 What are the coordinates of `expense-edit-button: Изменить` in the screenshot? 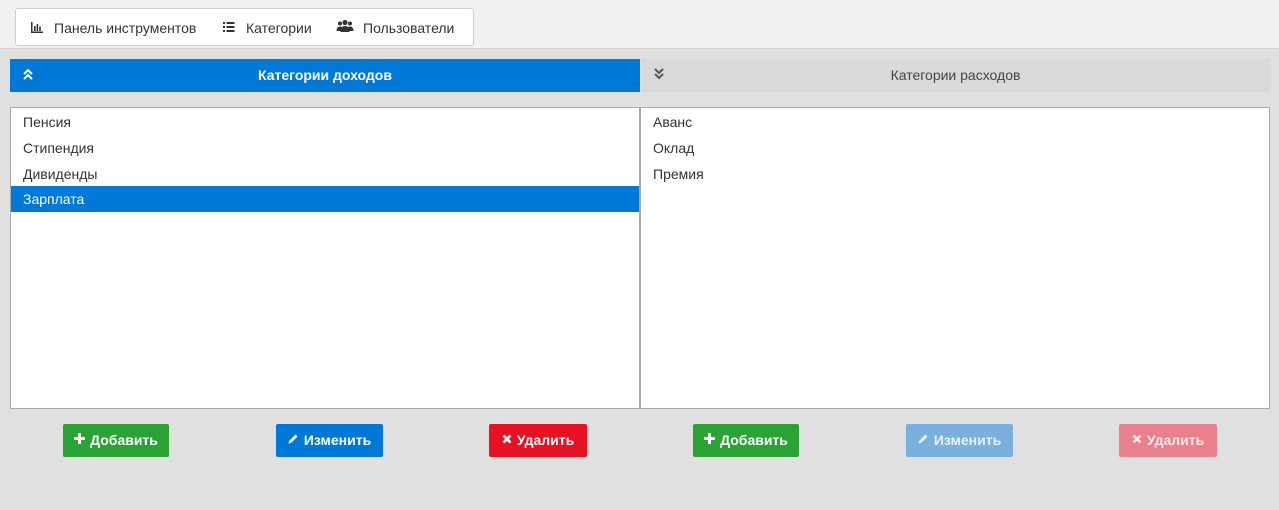 It's located at (959, 440).